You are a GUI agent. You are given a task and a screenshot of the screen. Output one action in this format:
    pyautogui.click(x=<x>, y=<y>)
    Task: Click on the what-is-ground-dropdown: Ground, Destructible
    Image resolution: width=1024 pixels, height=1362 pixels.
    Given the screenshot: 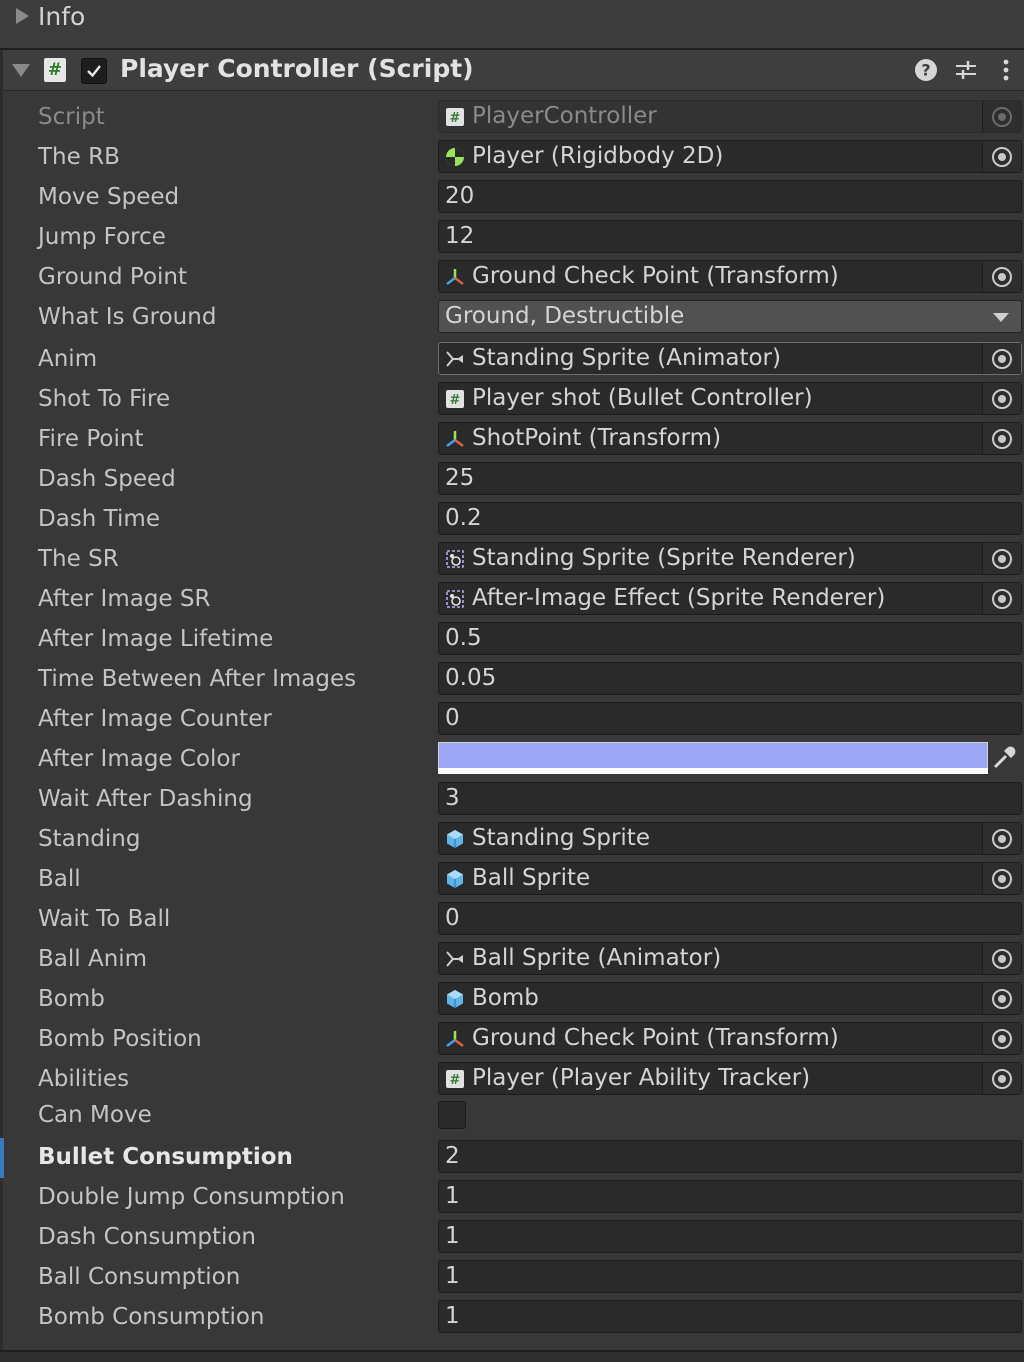 What is the action you would take?
    pyautogui.click(x=730, y=316)
    